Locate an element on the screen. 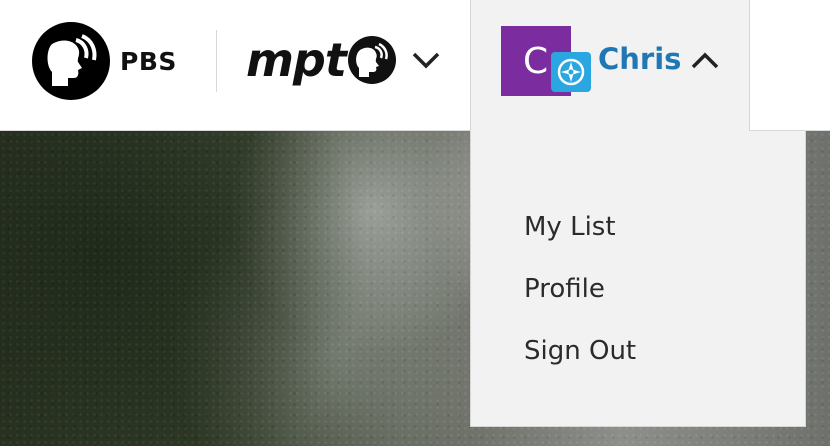 The image size is (830, 446). pbs-logo-link: PBS is located at coordinates (104, 61).